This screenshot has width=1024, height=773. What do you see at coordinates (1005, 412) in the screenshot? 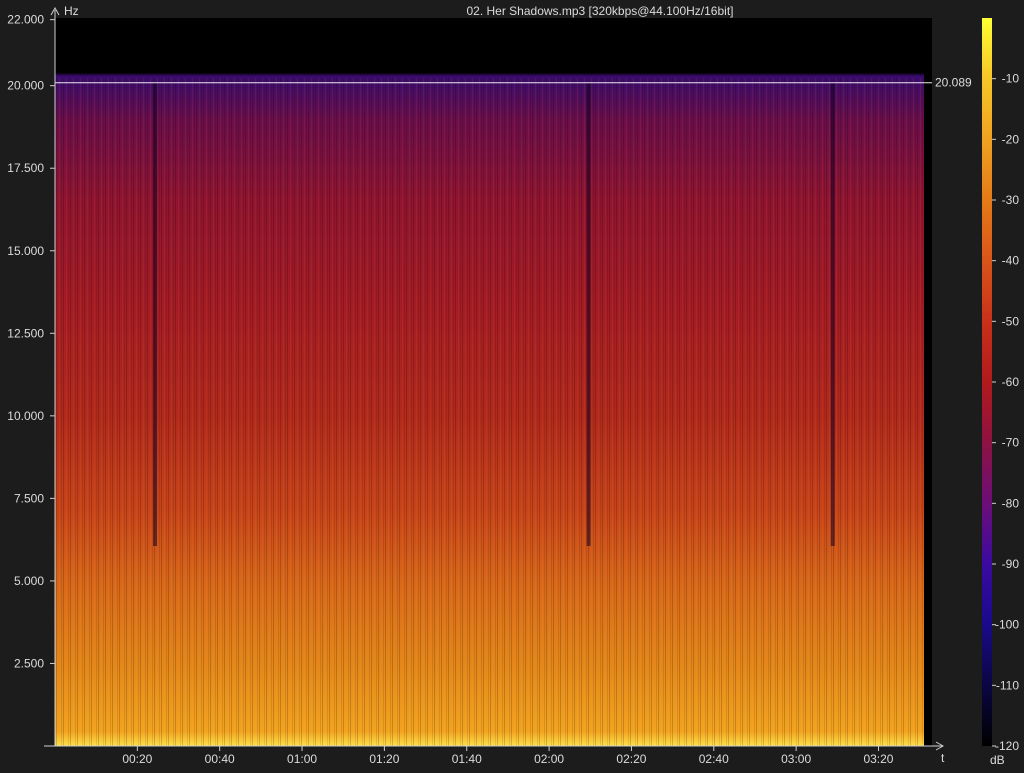
I see `colorbar-ticks: -10 -20 -30 -40 -50 -60 -70 -80 -90 -100 -110 -120` at bounding box center [1005, 412].